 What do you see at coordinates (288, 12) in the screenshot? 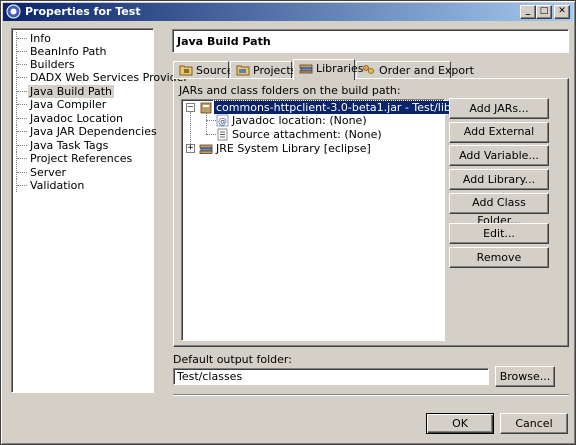
I see `title-bar: Properties for Test _ □ ✕` at bounding box center [288, 12].